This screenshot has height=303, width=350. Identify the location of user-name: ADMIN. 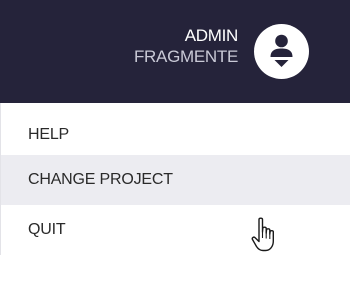
(211, 35).